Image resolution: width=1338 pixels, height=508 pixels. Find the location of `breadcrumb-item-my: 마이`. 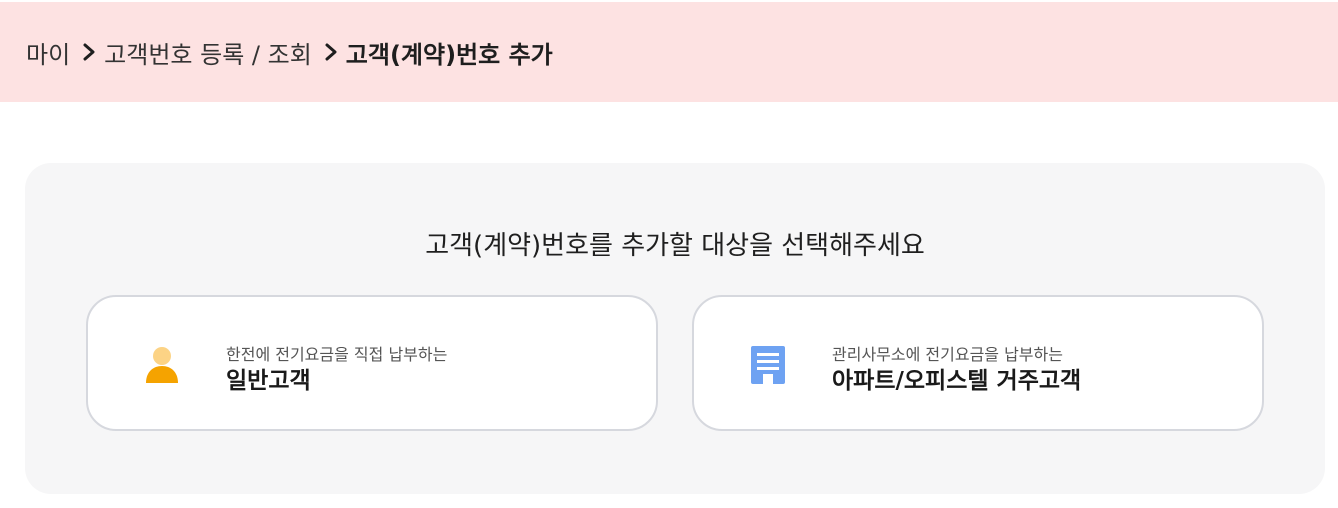

breadcrumb-item-my: 마이 is located at coordinates (48, 52).